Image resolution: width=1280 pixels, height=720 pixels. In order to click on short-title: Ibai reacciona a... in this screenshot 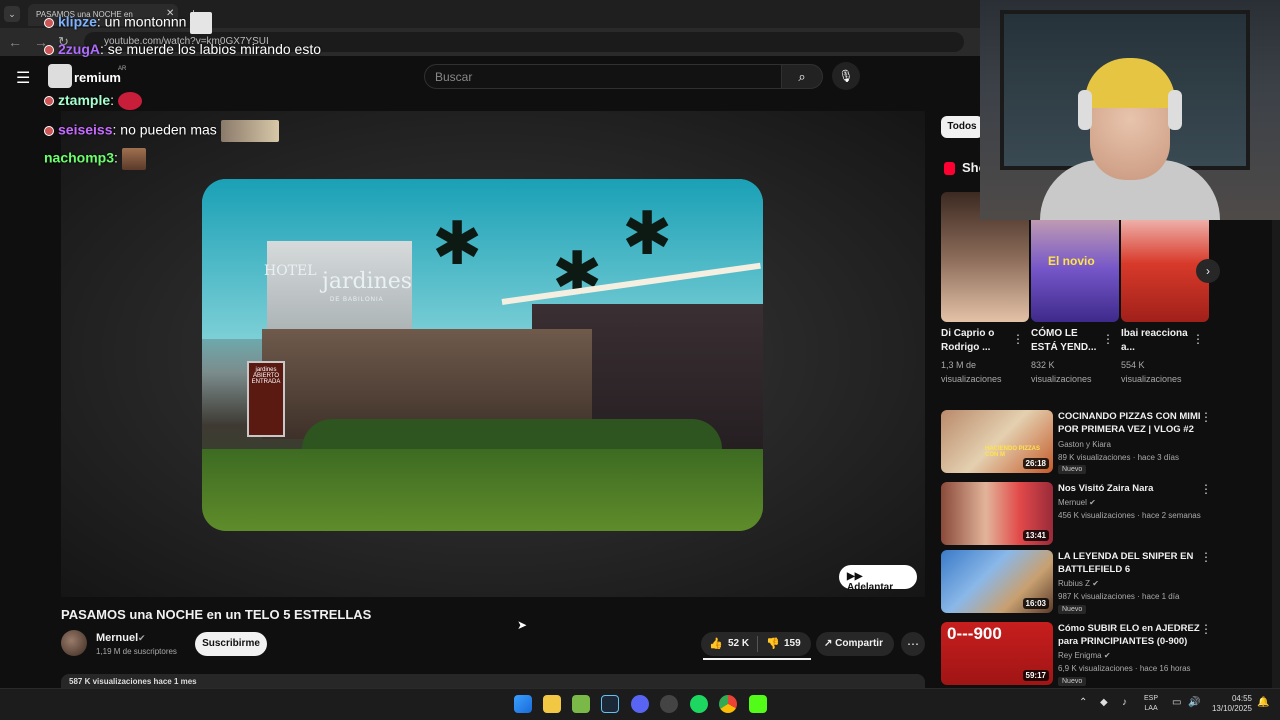, I will do `click(1157, 341)`.